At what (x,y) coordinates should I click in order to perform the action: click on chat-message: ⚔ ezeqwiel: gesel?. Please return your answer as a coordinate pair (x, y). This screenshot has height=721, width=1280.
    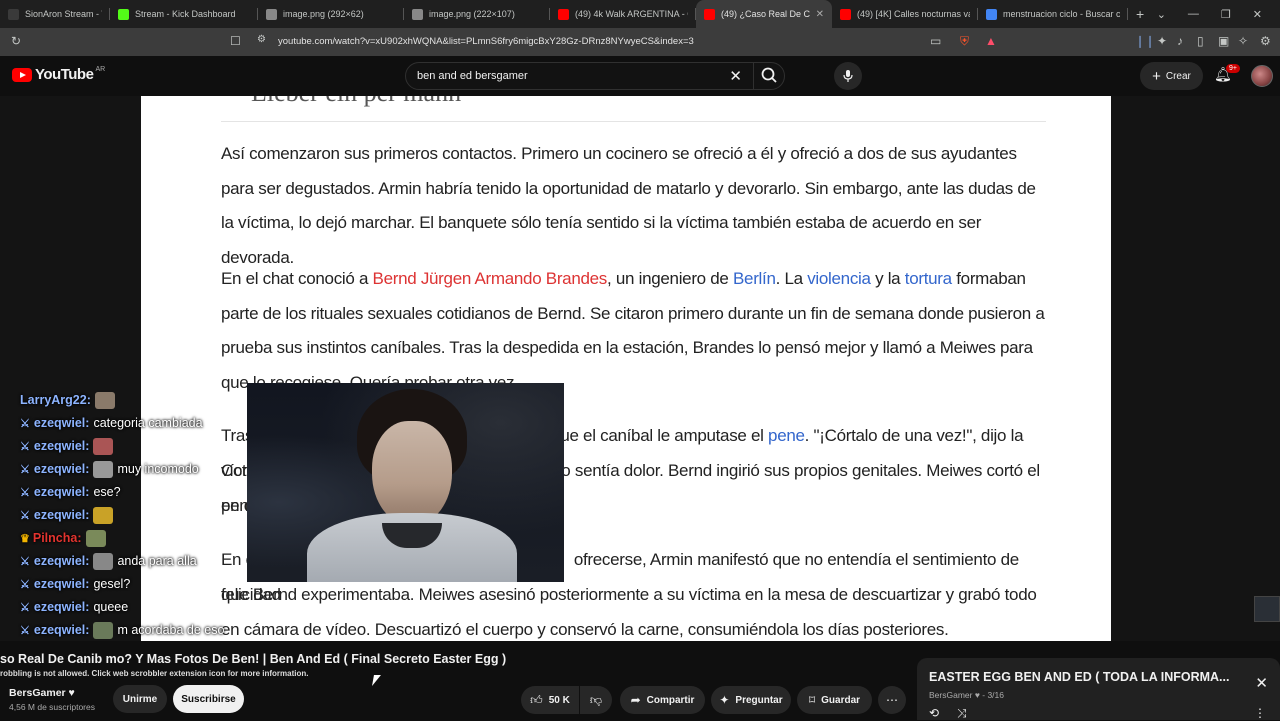
    Looking at the image, I should click on (75, 584).